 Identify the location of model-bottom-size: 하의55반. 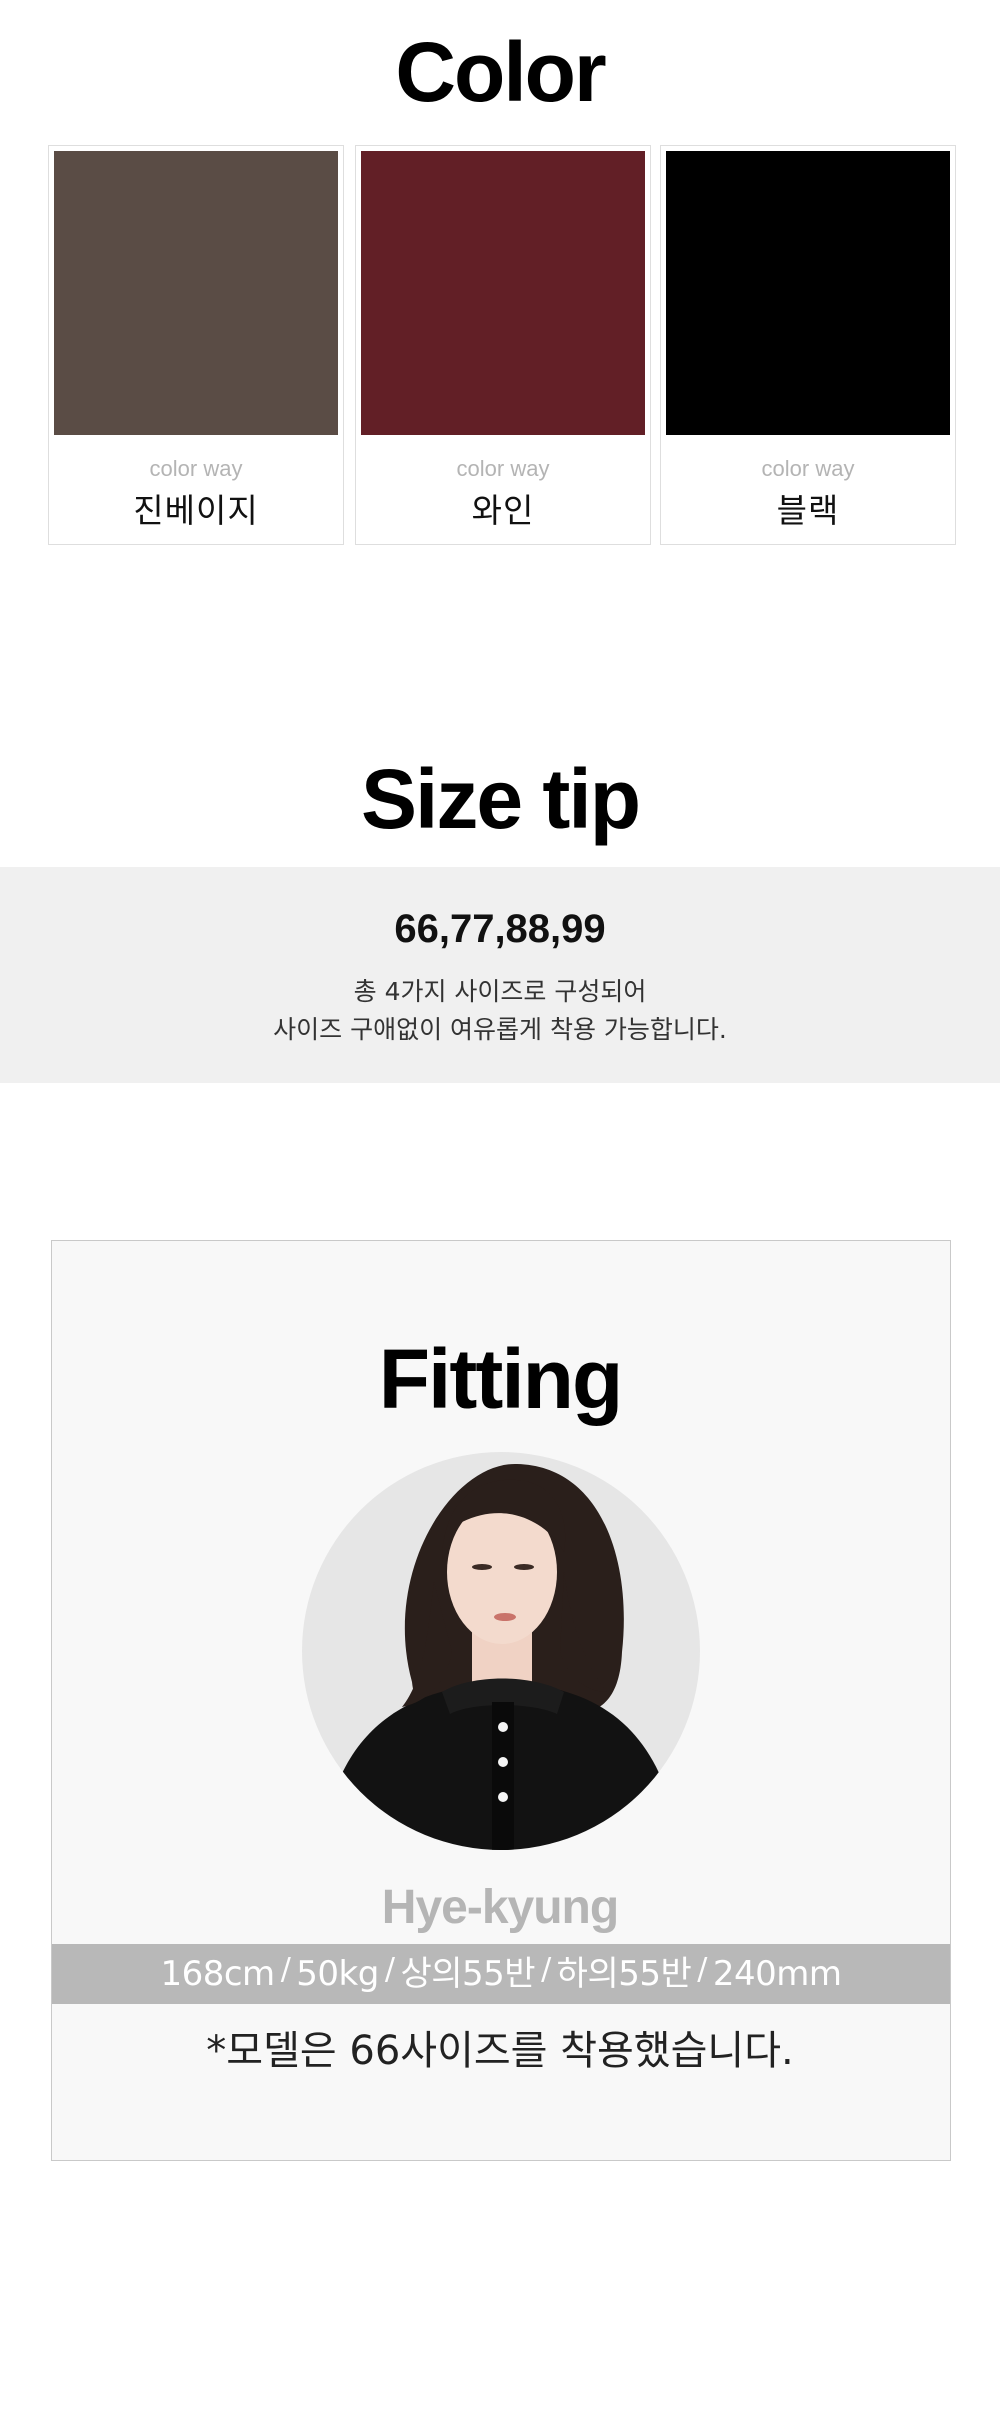
(624, 1974).